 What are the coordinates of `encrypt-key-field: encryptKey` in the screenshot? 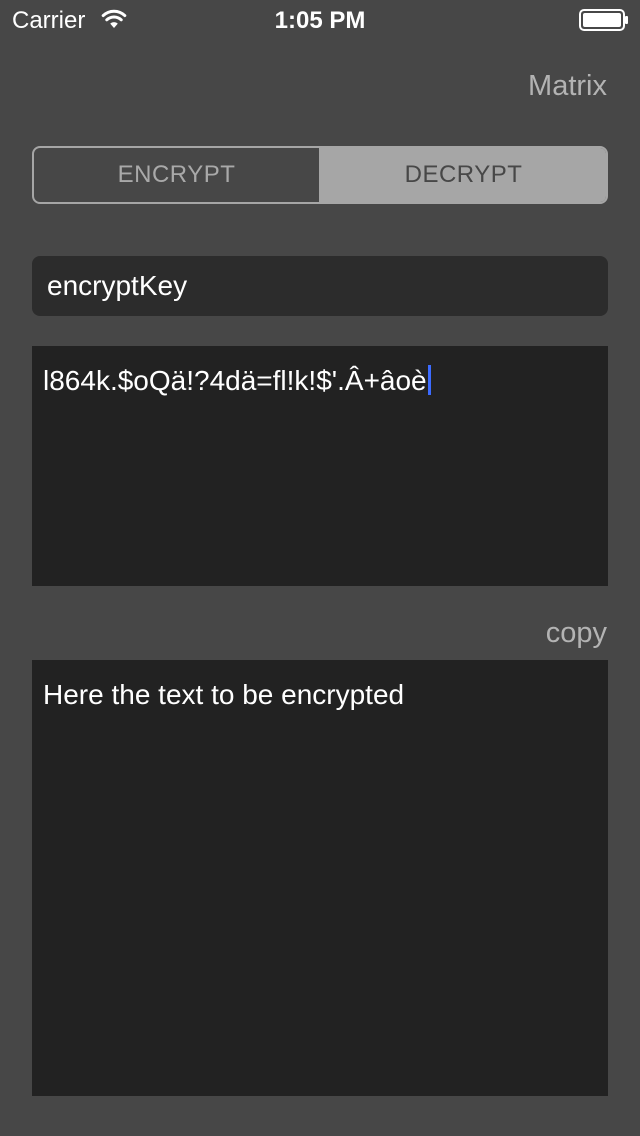 It's located at (320, 286).